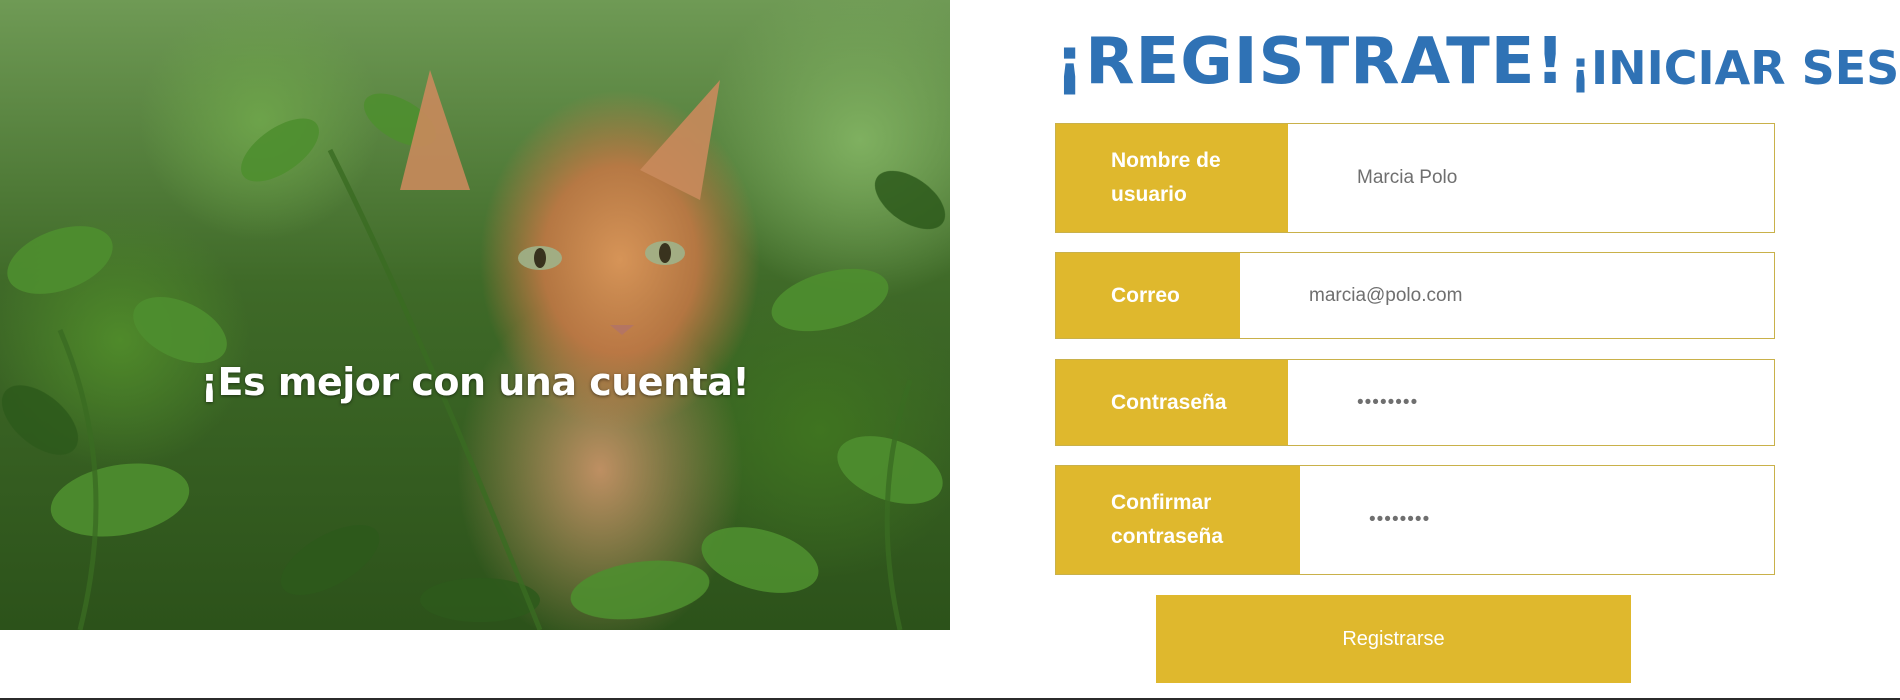 The image size is (1900, 700). I want to click on register-title: ¡REGISTRATE!, so click(1310, 62).